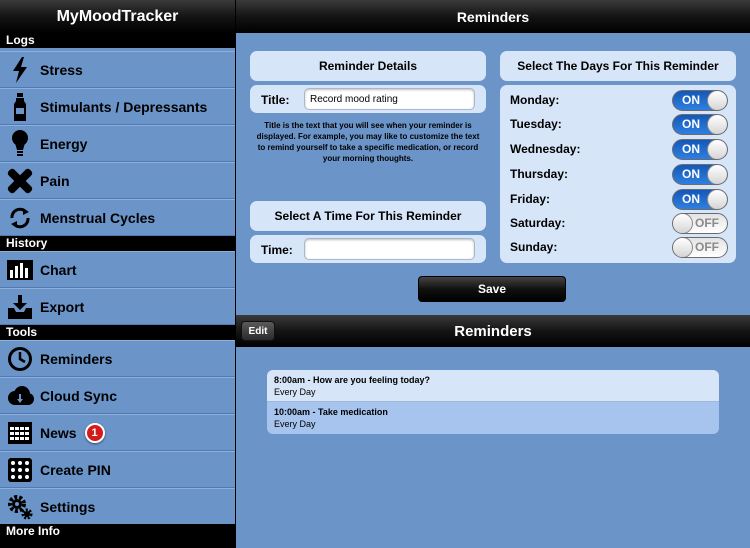 The height and width of the screenshot is (548, 750). Describe the element at coordinates (61, 69) in the screenshot. I see `sidebar-item-label: Stress` at that location.